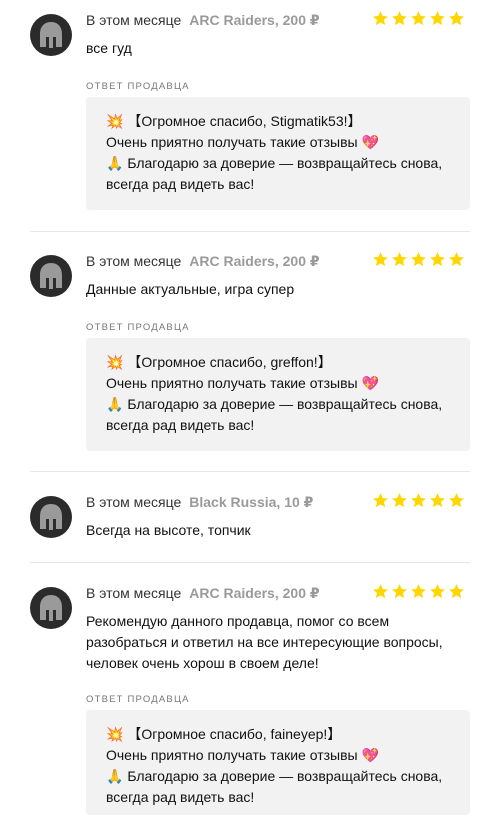 The width and height of the screenshot is (487, 815). I want to click on review-text: Данные актуальные, игра супер, so click(190, 289).